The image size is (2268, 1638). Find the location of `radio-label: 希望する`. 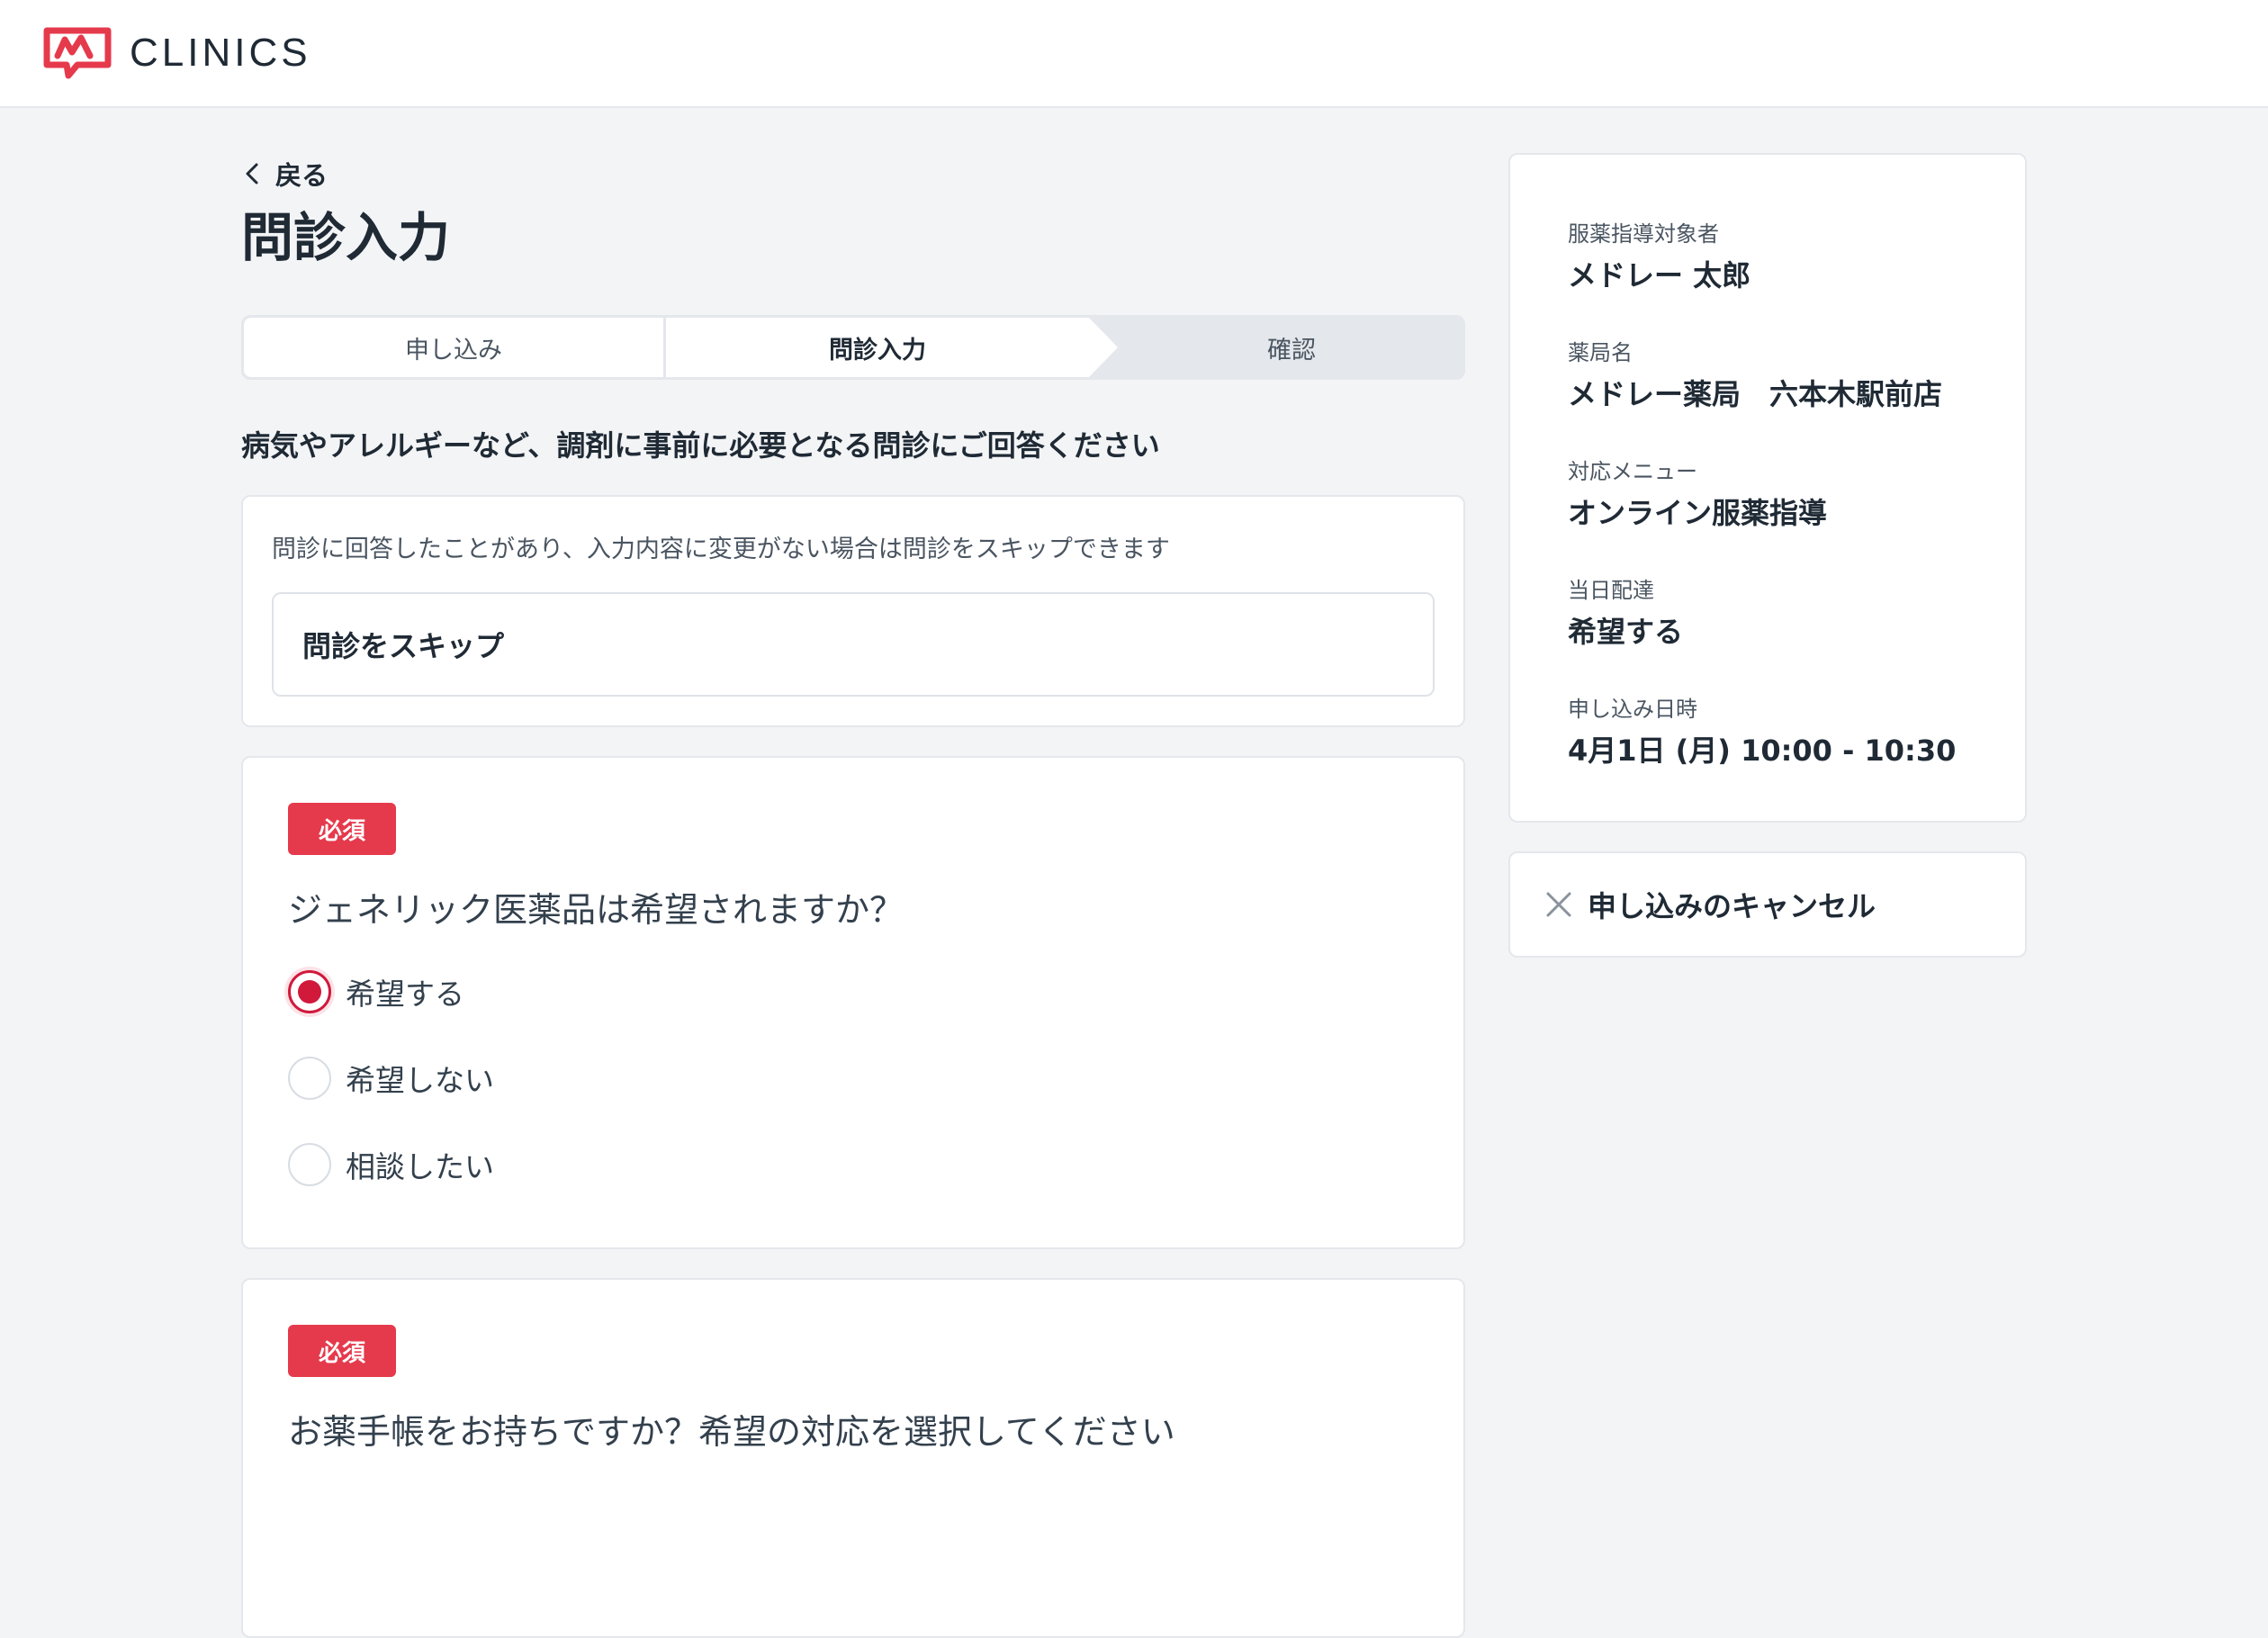

radio-label: 希望する is located at coordinates (405, 994).